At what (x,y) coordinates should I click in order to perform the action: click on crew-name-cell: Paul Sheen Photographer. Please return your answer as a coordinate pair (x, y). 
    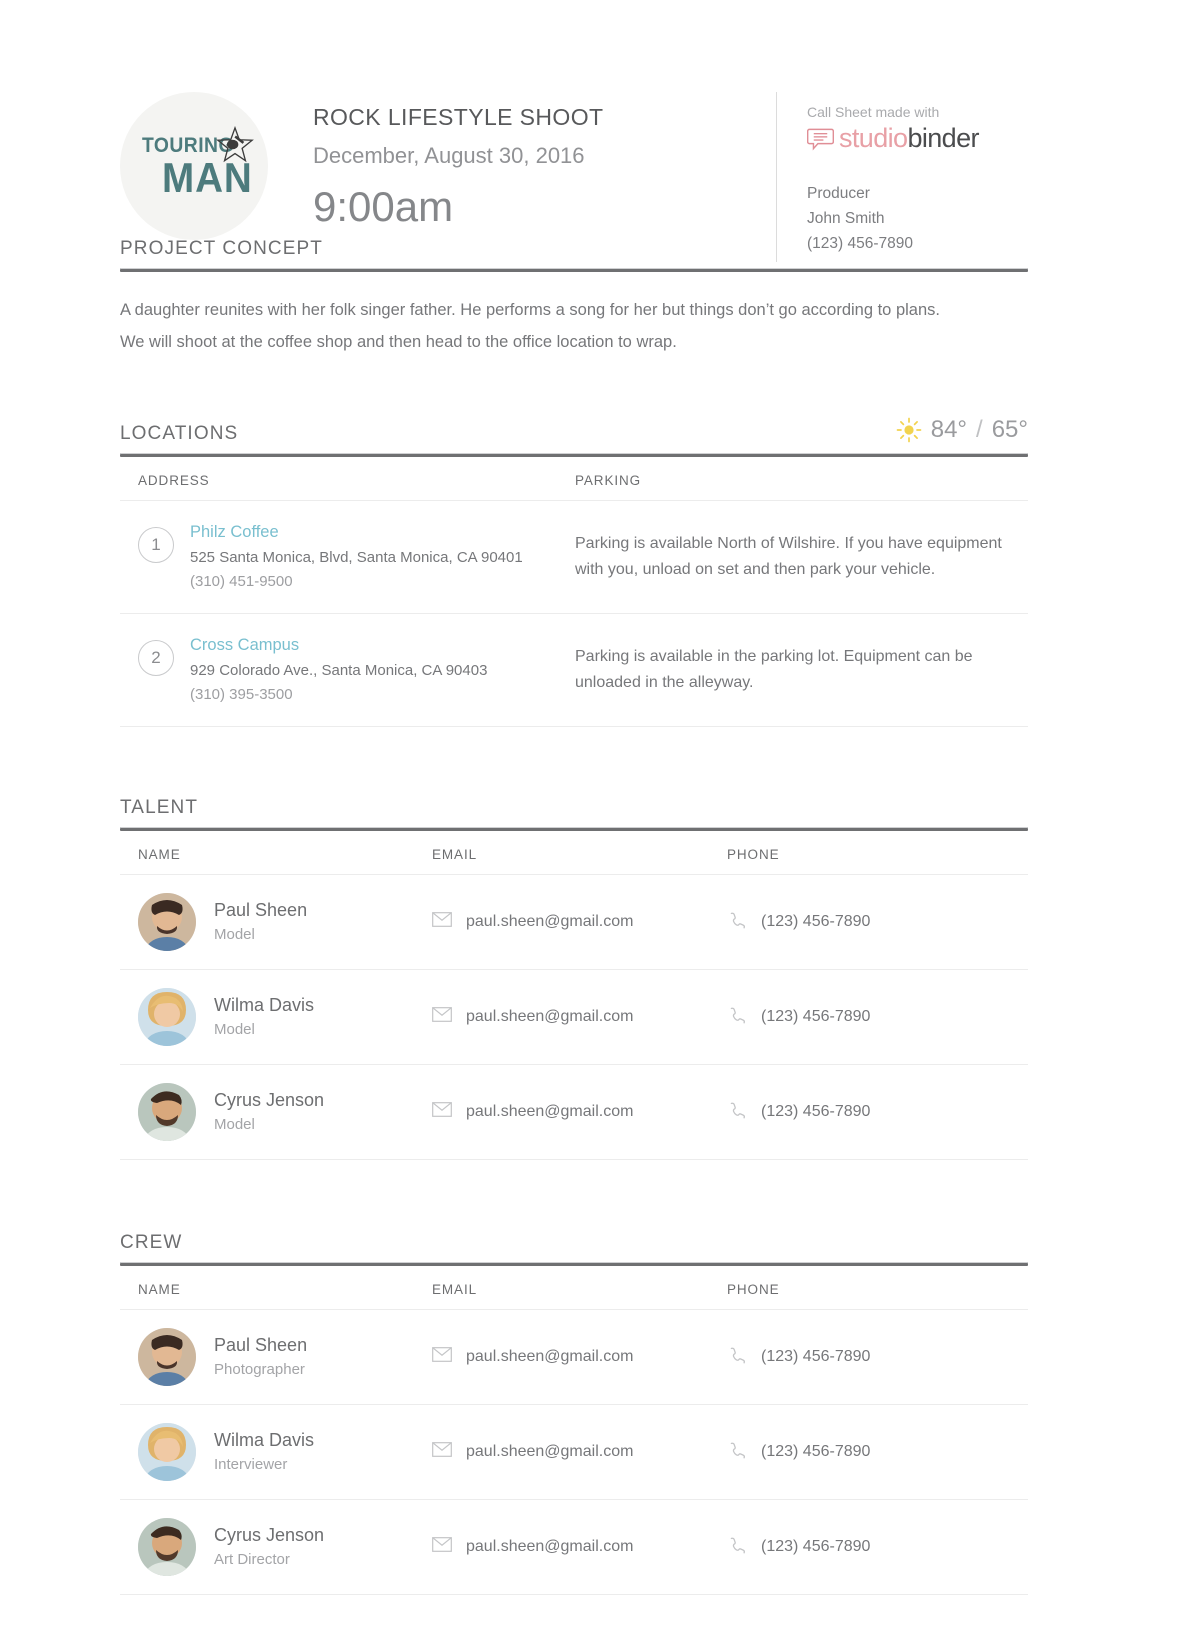
    Looking at the image, I should click on (276, 1357).